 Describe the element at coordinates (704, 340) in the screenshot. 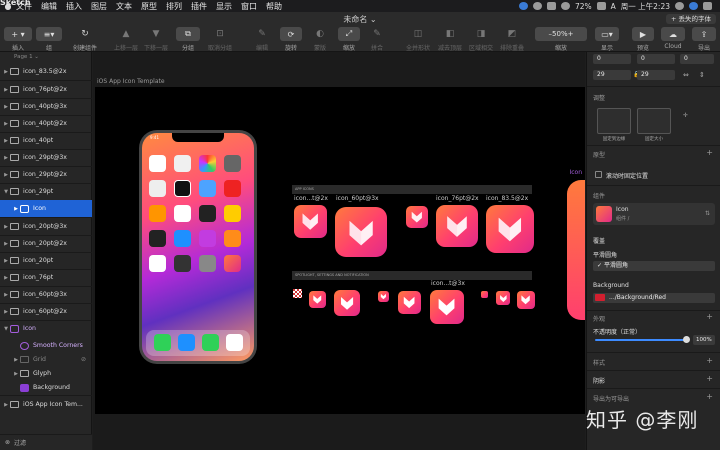

I see `opacity-field: 100%` at that location.